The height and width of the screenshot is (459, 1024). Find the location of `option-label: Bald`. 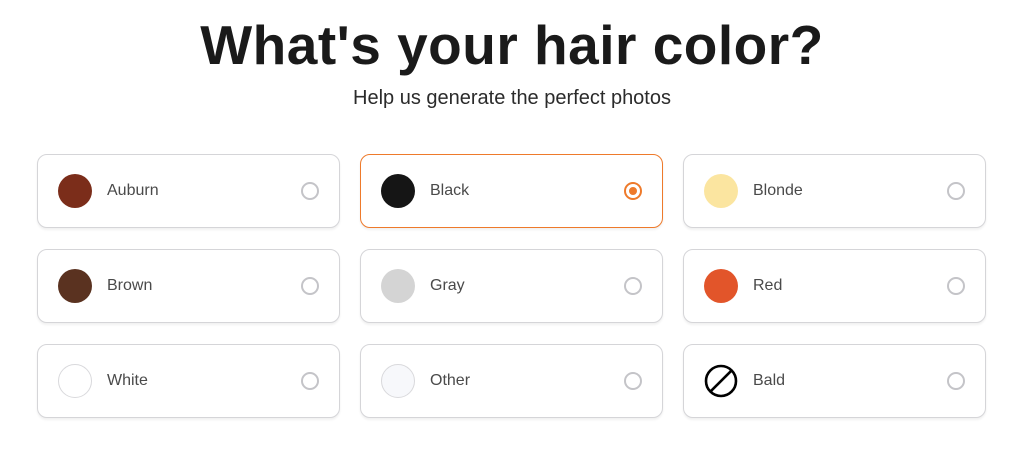

option-label: Bald is located at coordinates (769, 380).